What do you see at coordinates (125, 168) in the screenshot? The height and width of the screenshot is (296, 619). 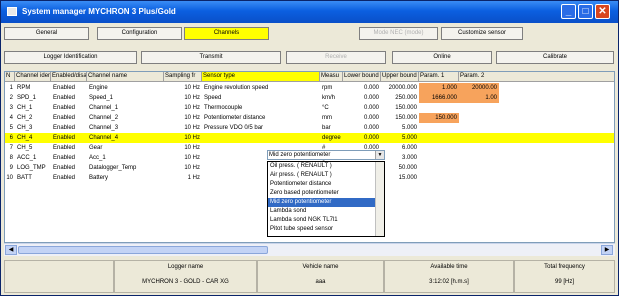 I see `cell-name: Datalogger_Temp` at bounding box center [125, 168].